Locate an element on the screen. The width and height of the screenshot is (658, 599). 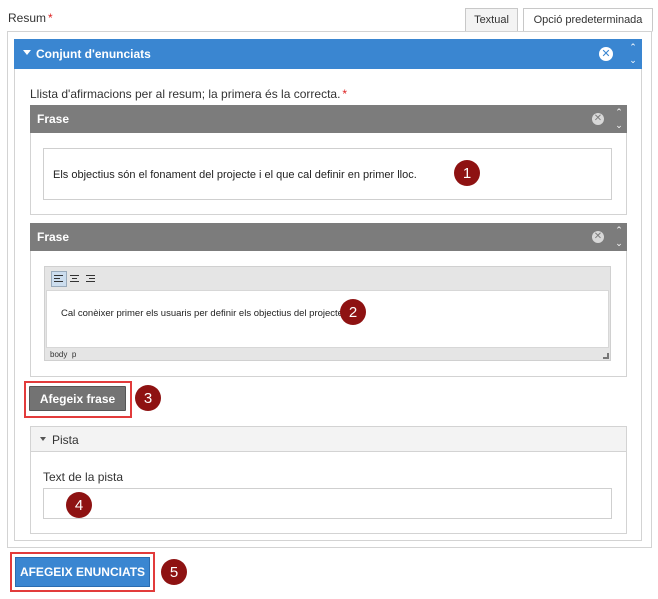
hint-text-input is located at coordinates (327, 503).